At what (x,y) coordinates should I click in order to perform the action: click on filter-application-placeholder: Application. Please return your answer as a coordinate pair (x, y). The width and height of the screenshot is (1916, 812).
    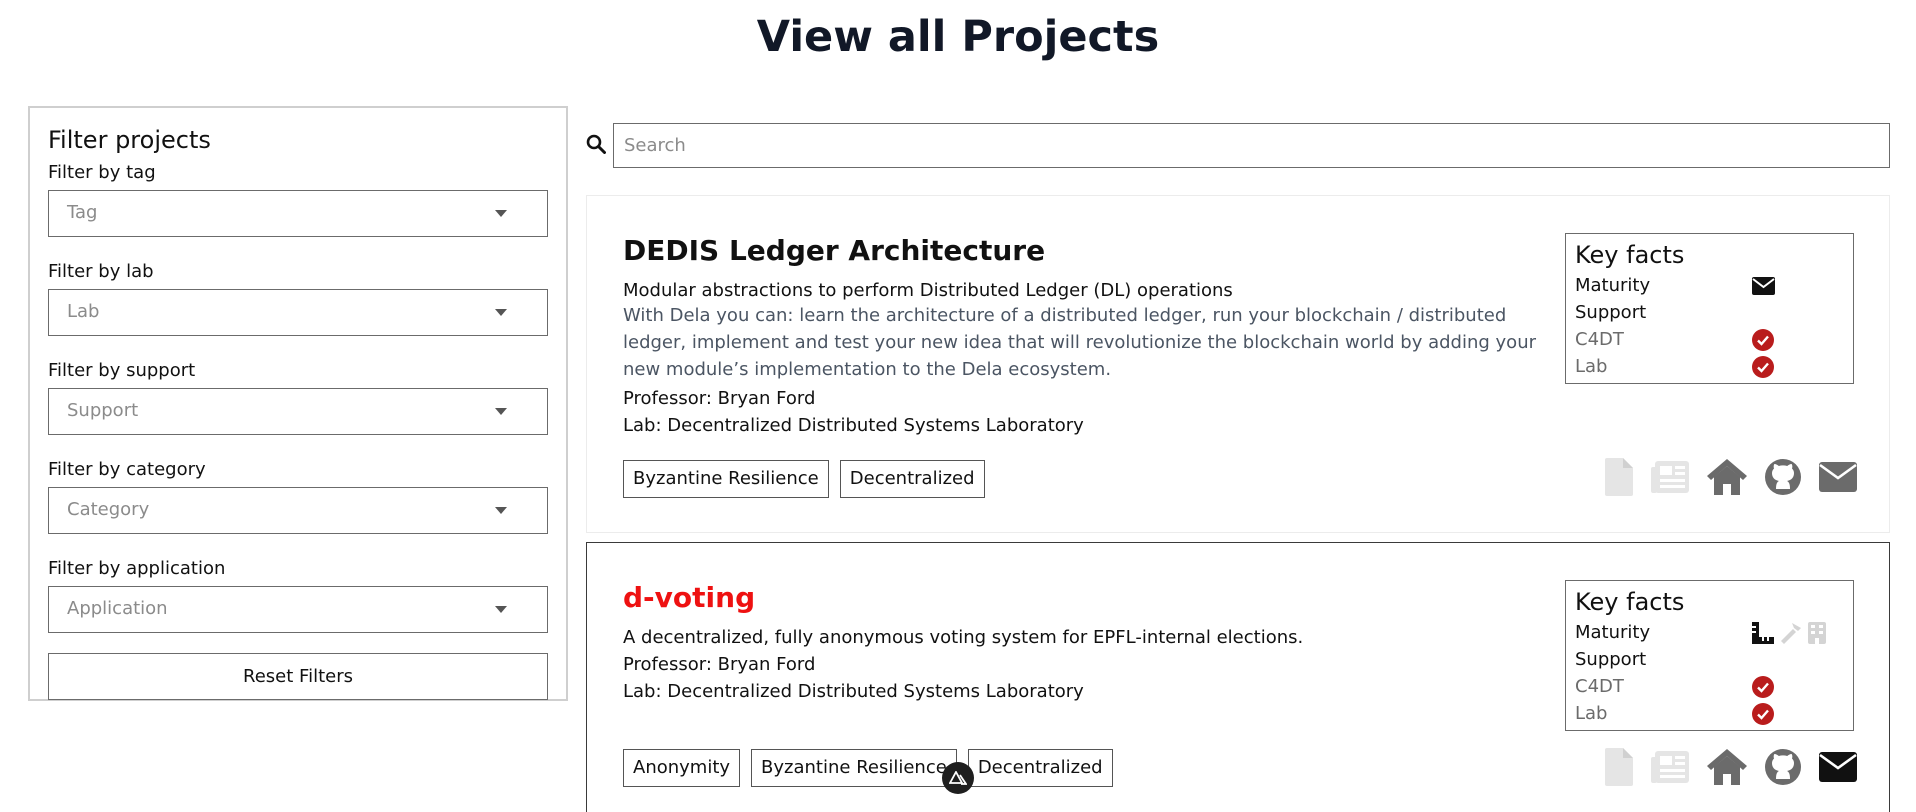
    Looking at the image, I should click on (117, 608).